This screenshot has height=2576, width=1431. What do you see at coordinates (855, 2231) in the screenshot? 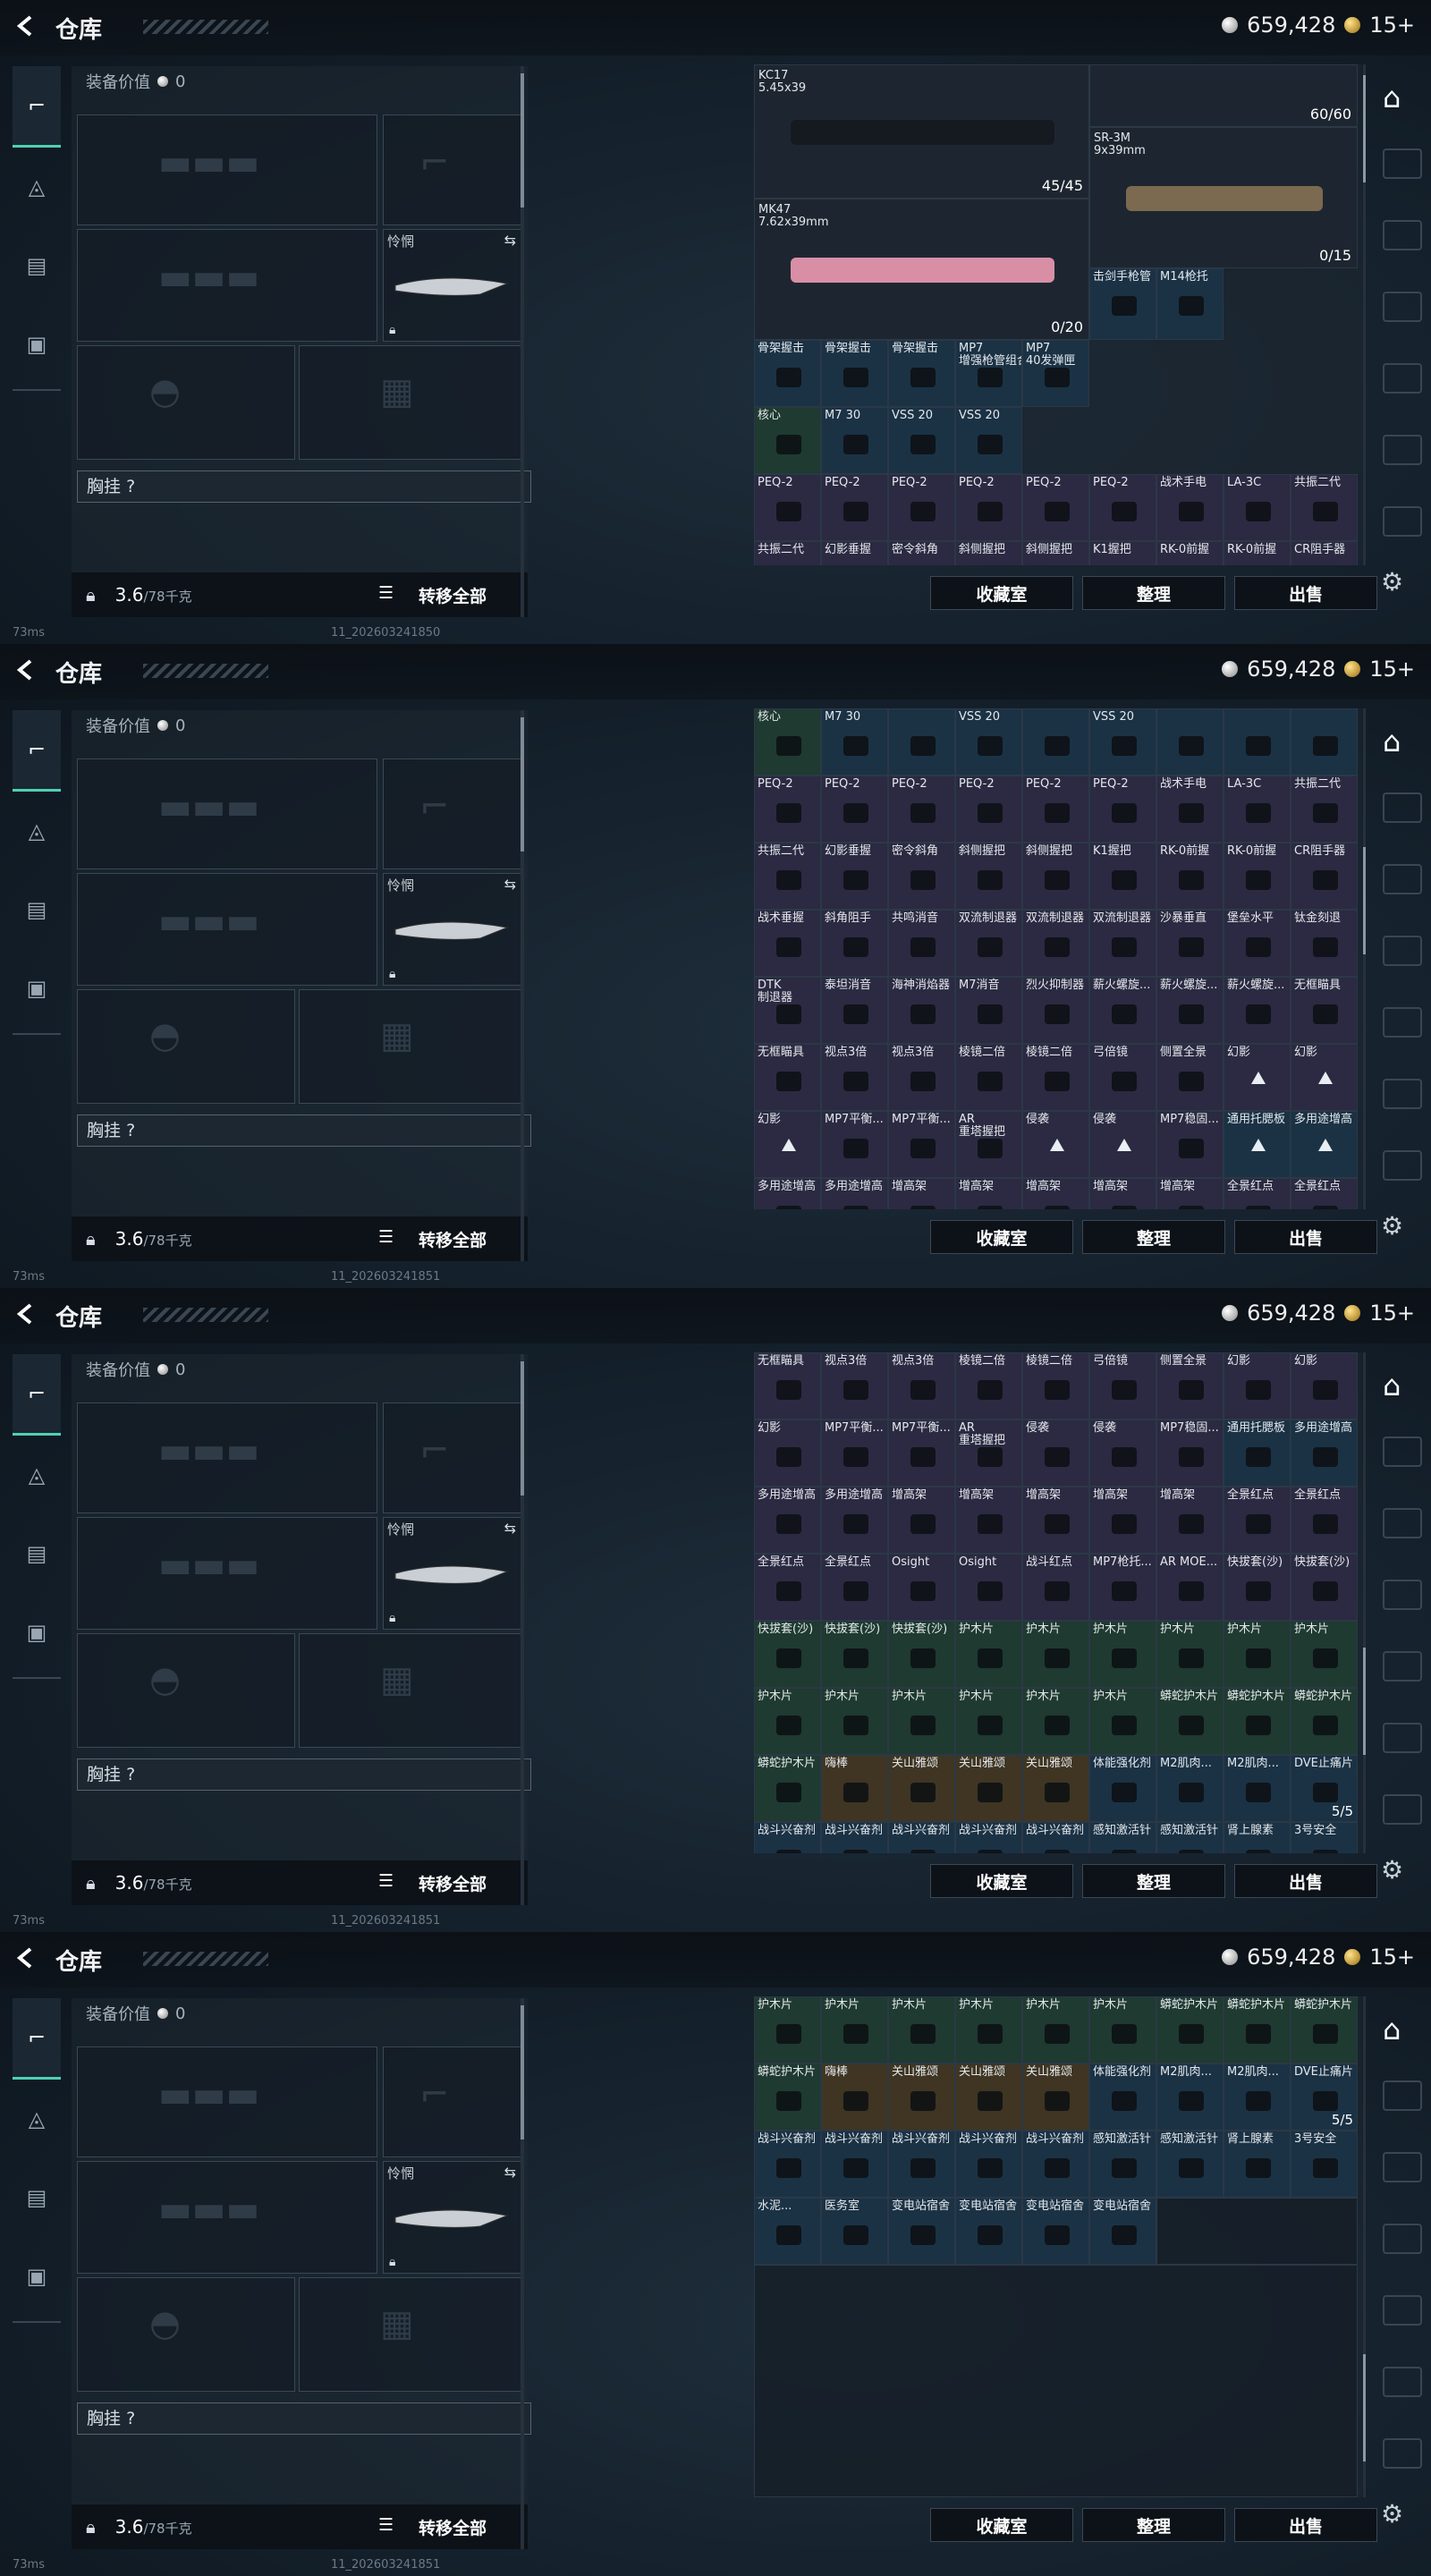
I see `stash-item: 医务室` at bounding box center [855, 2231].